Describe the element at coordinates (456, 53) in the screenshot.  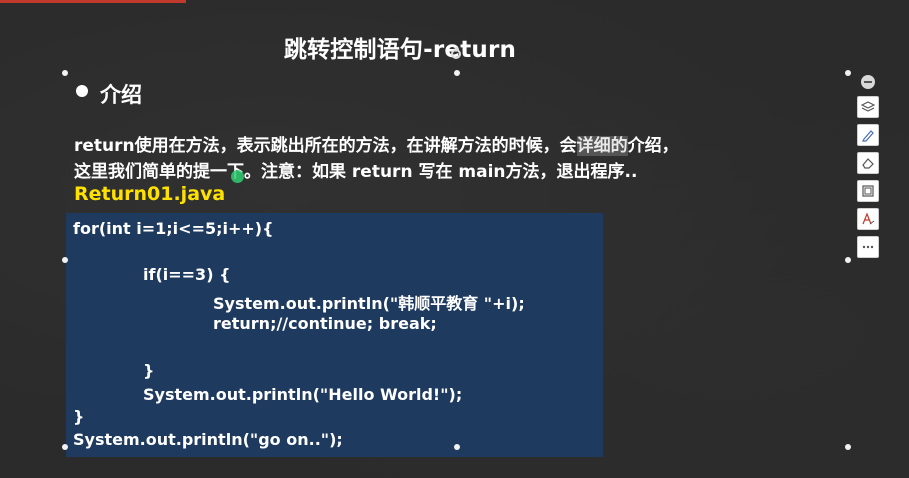
I see `rotate-handle` at that location.